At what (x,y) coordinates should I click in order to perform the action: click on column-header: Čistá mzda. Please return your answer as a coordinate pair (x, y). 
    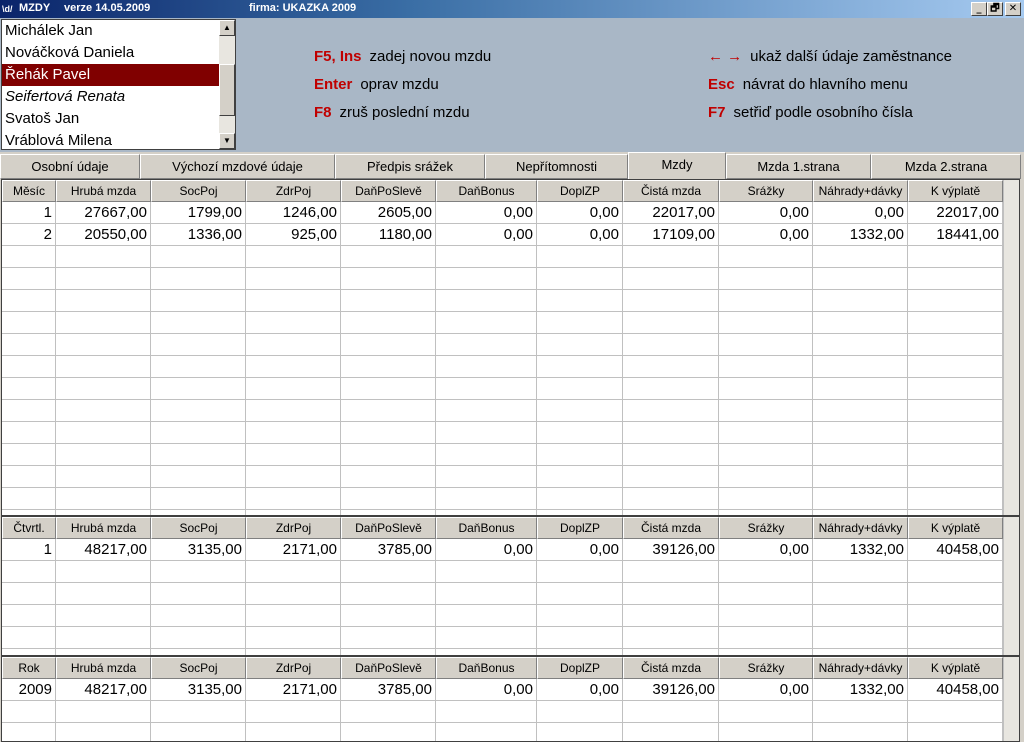
    Looking at the image, I should click on (671, 528).